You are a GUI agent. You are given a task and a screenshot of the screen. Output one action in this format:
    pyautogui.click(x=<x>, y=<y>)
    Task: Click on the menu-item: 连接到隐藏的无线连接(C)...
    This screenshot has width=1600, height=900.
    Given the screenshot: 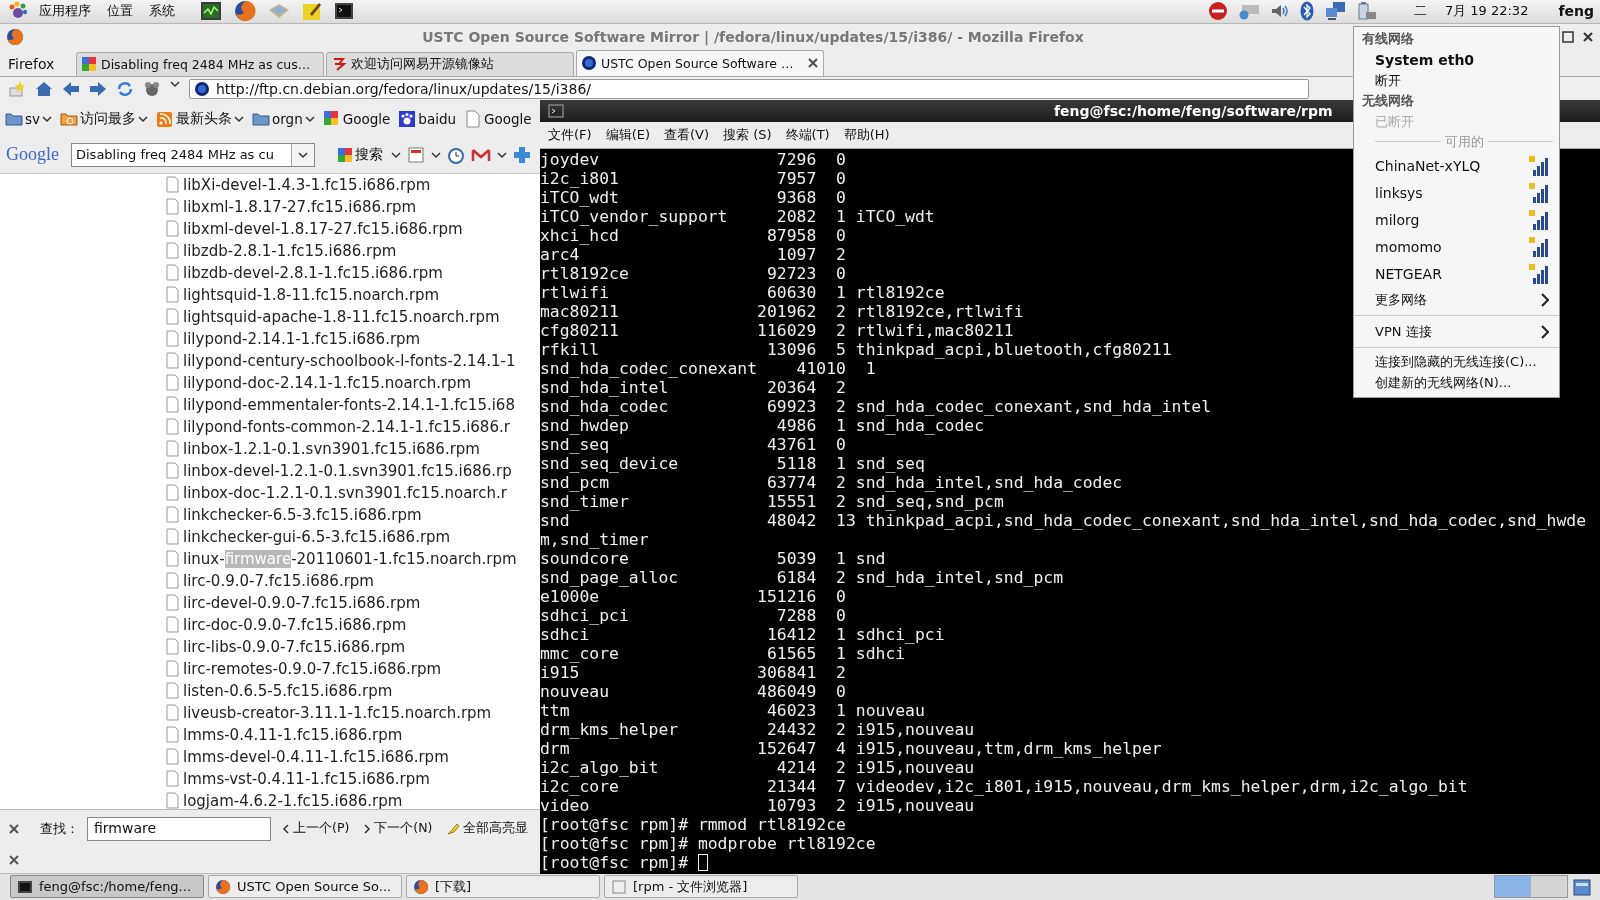 What is the action you would take?
    pyautogui.click(x=1456, y=361)
    